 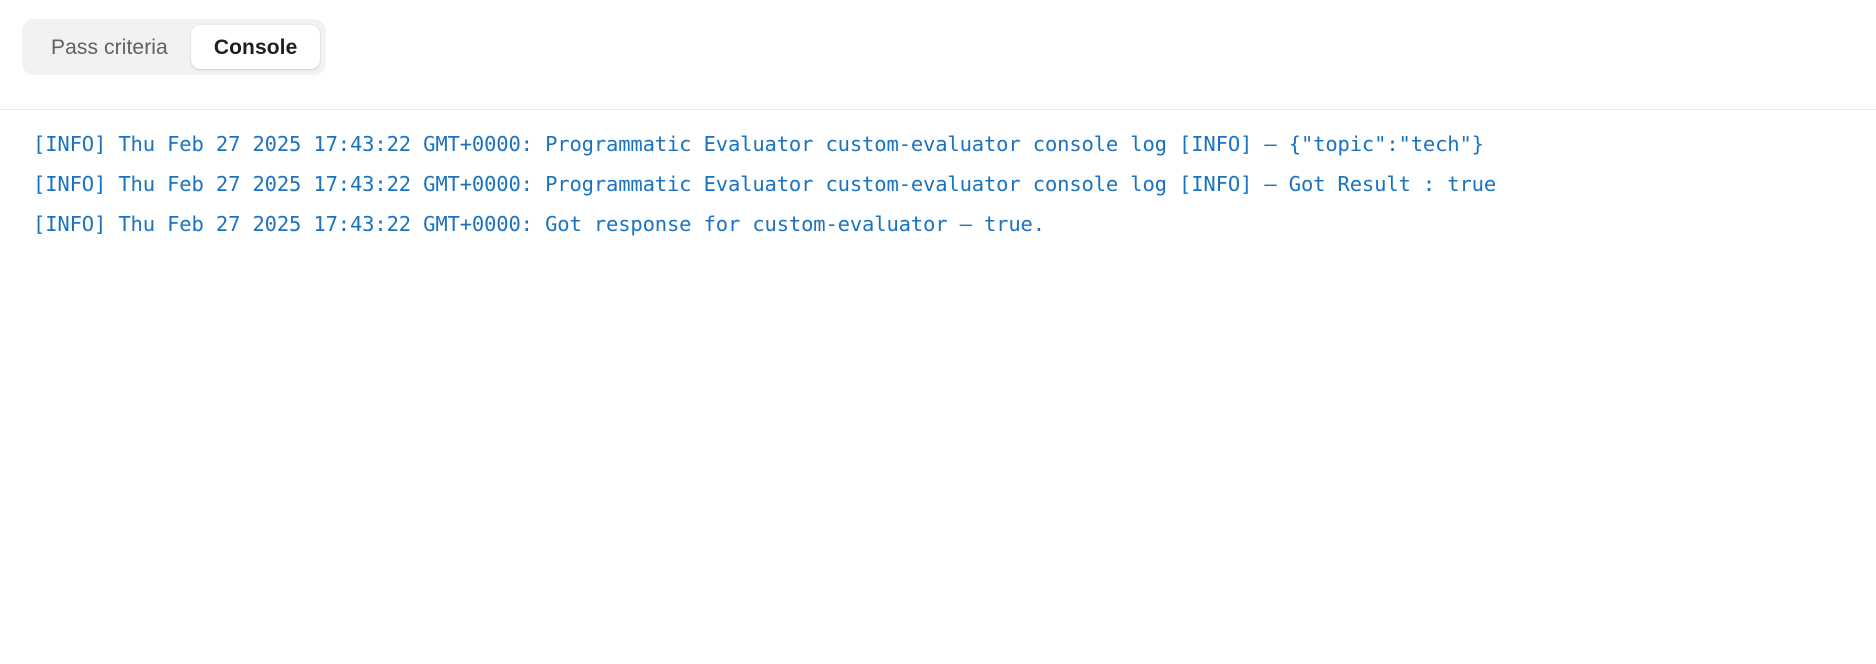 What do you see at coordinates (938, 109) in the screenshot?
I see `tab-bar-divider` at bounding box center [938, 109].